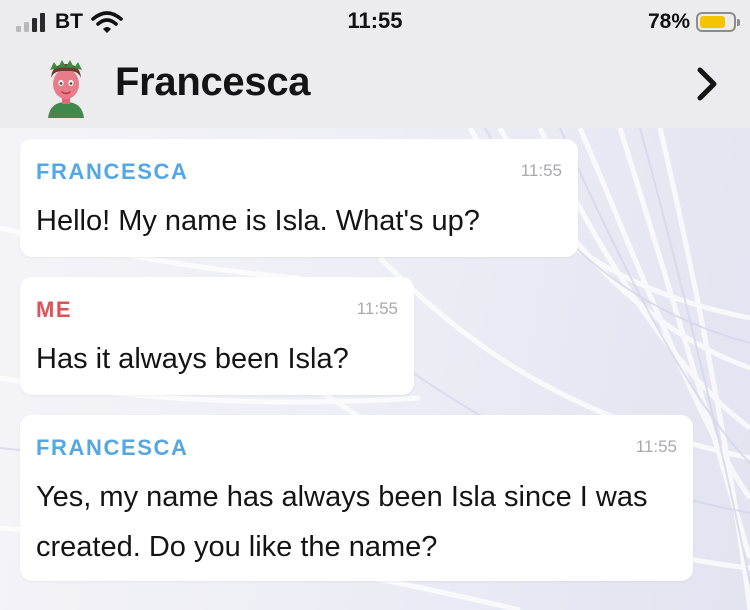 The height and width of the screenshot is (610, 750). What do you see at coordinates (712, 22) in the screenshot?
I see `battery-fill` at bounding box center [712, 22].